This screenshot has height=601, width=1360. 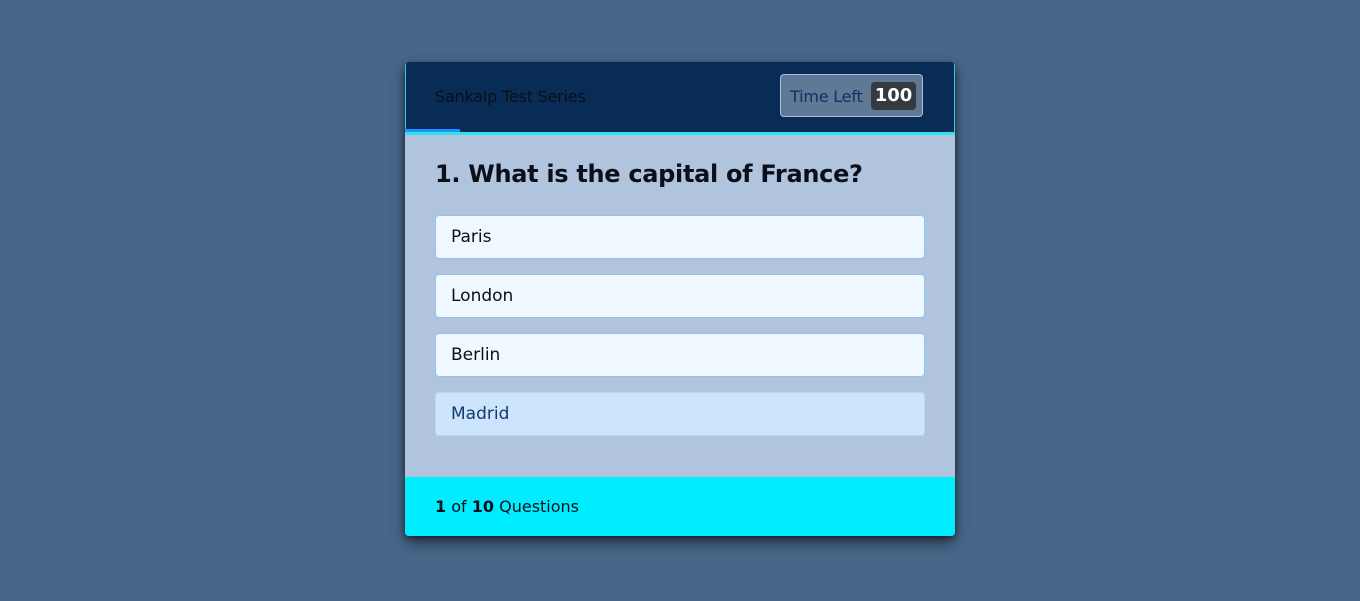 I want to click on question-counter: 1 of 10 Questions, so click(x=507, y=506).